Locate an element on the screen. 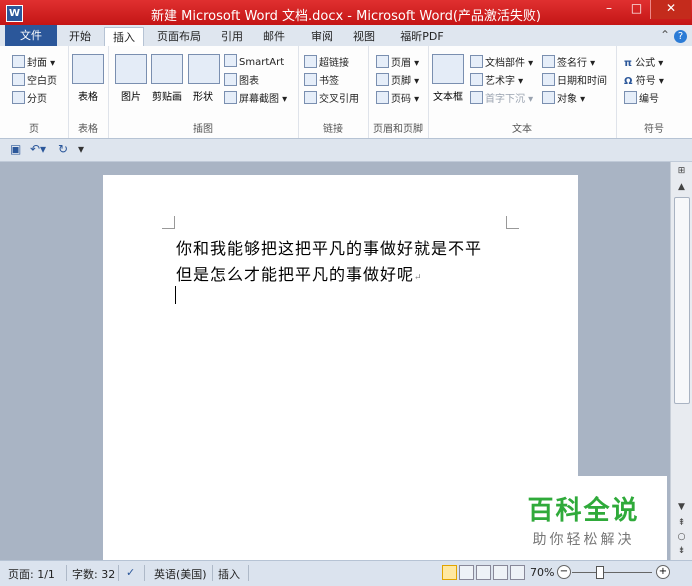  date-time-button: 日期和时间 is located at coordinates (574, 79).